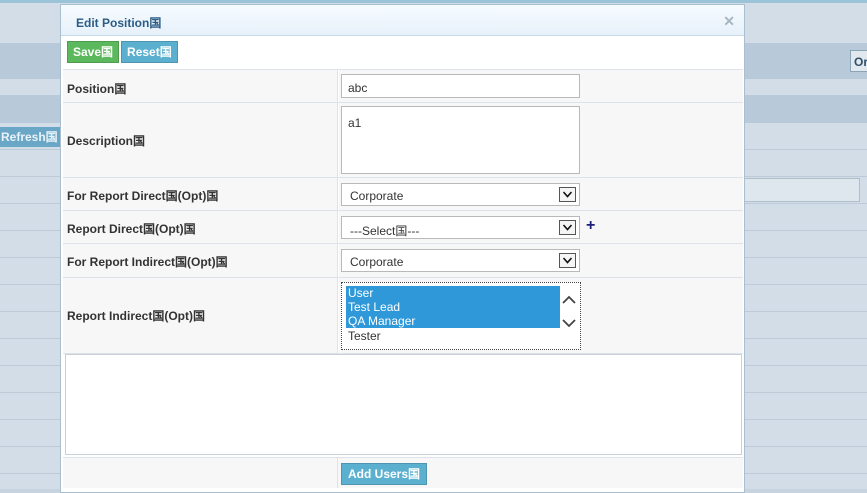 Image resolution: width=867 pixels, height=493 pixels. What do you see at coordinates (460, 140) in the screenshot?
I see `description-textarea: a1` at bounding box center [460, 140].